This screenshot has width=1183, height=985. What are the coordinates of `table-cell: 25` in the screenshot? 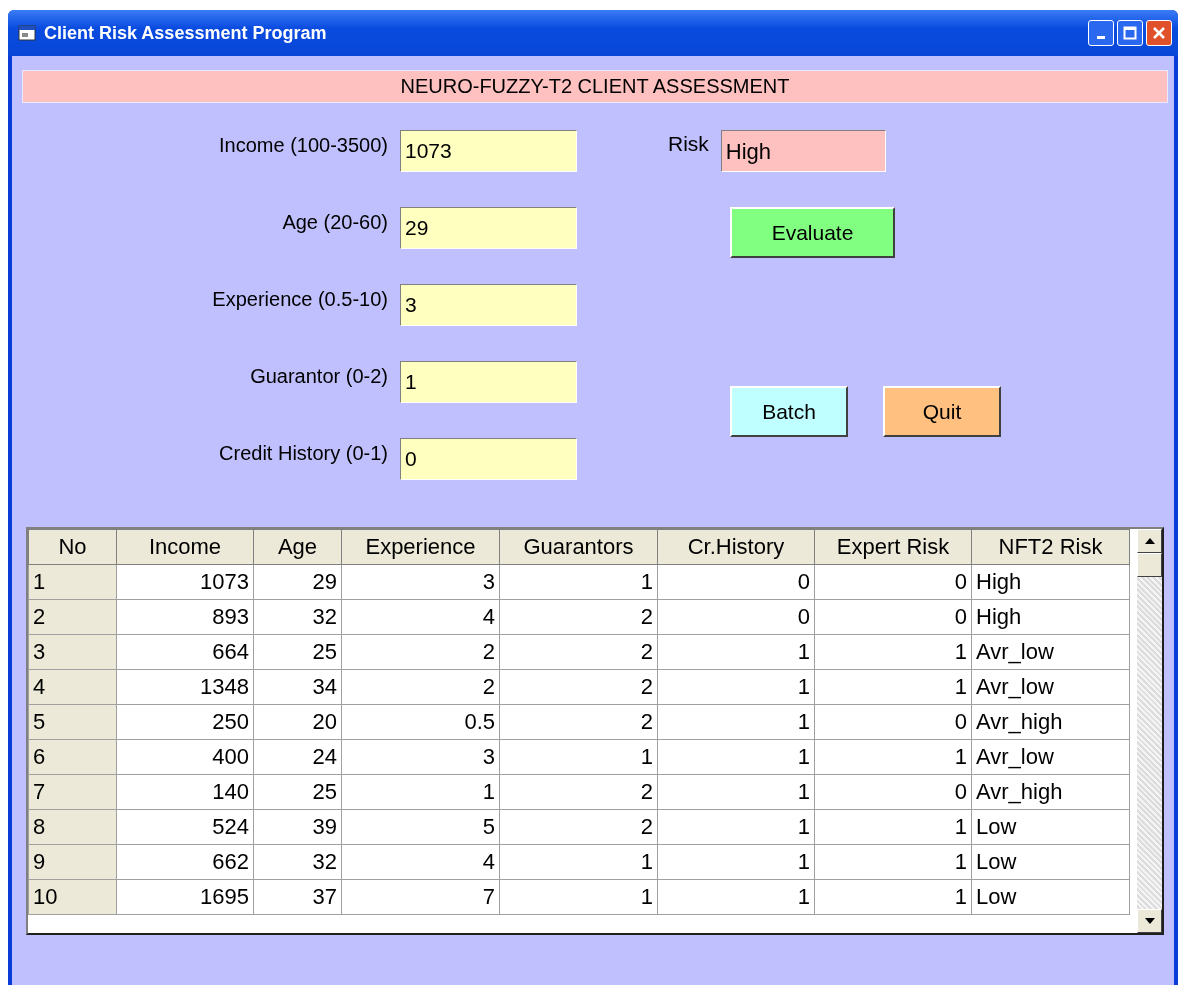 It's located at (297, 792).